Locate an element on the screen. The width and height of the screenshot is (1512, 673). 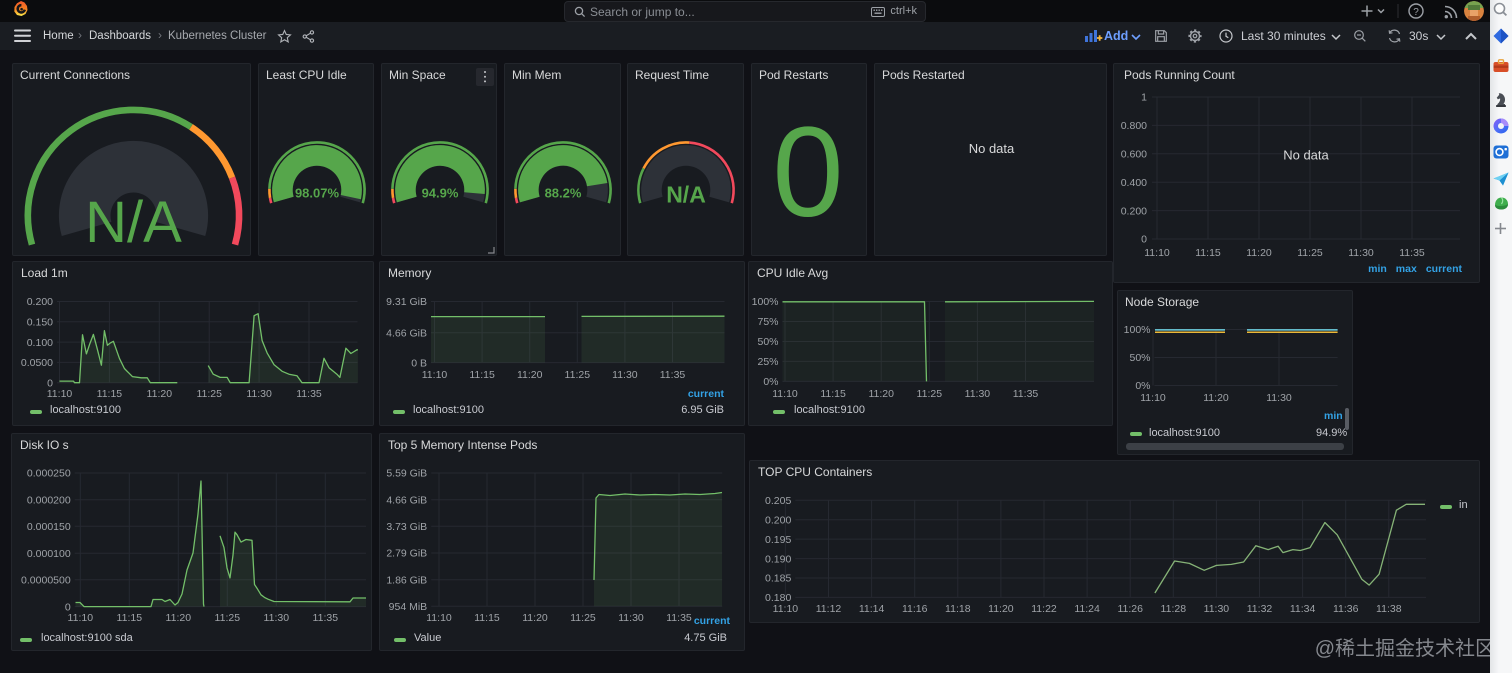
svg-text: 98.07% is located at coordinates (317, 193).